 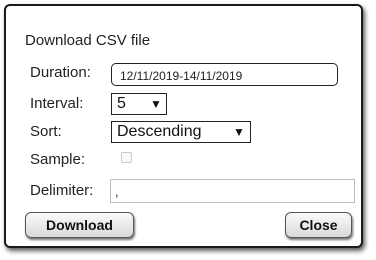 I want to click on download-button: Download, so click(x=79, y=225).